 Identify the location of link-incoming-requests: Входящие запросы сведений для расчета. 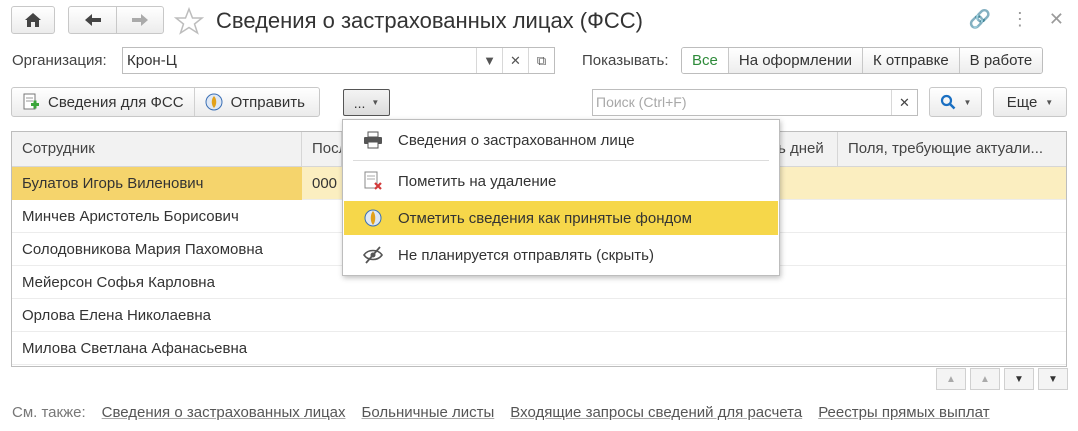
(656, 412).